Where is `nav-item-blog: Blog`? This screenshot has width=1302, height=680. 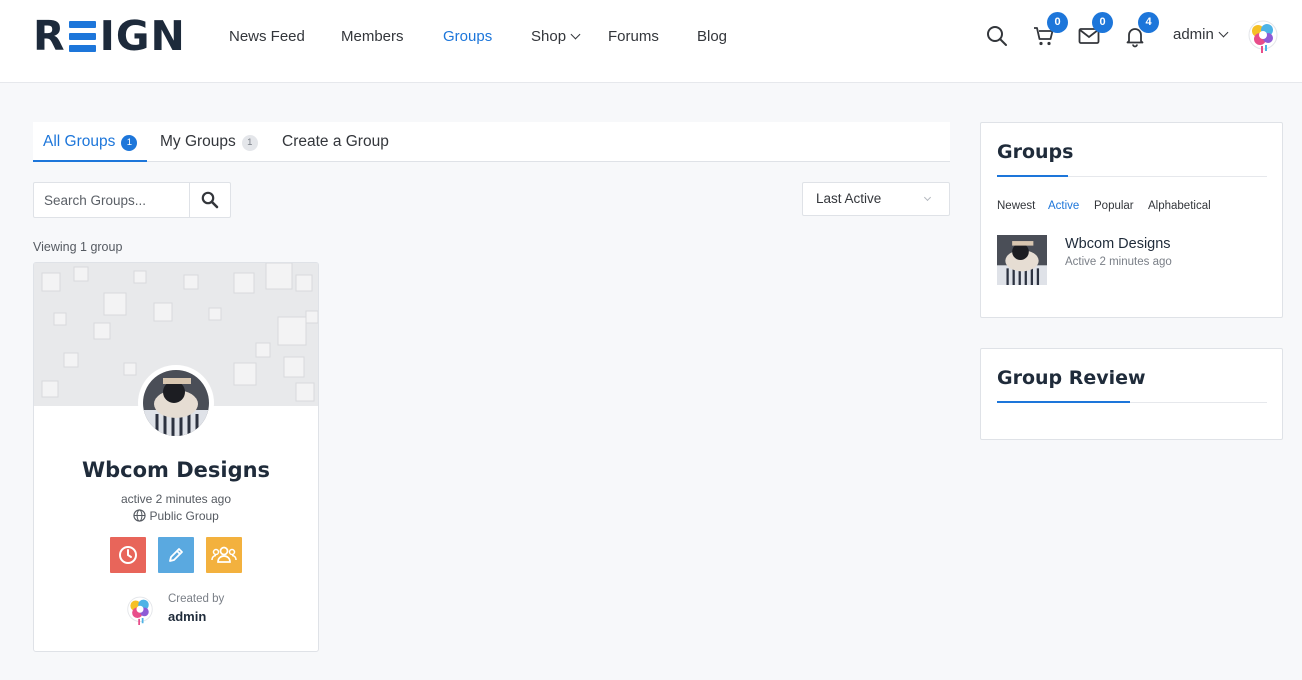 nav-item-blog: Blog is located at coordinates (712, 37).